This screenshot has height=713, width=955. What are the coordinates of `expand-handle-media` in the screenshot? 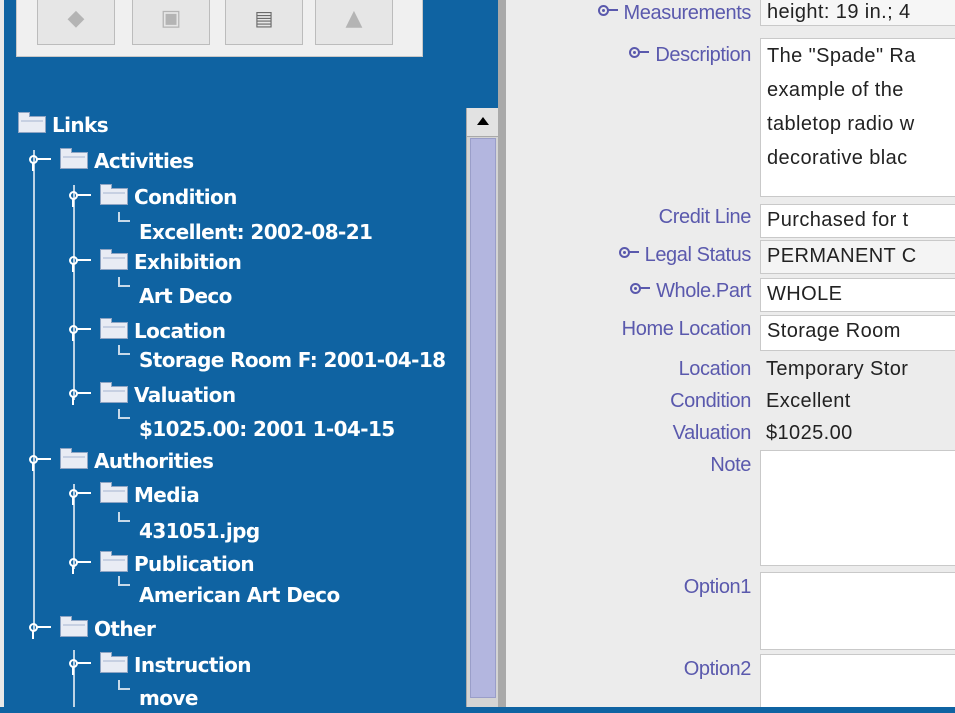 It's located at (83, 495).